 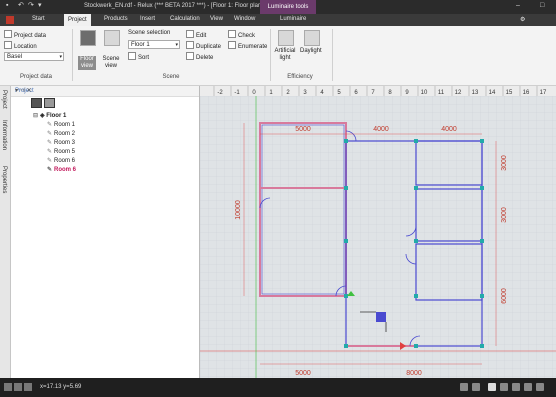 I want to click on tab-calculation: Calculation, so click(x=185, y=19).